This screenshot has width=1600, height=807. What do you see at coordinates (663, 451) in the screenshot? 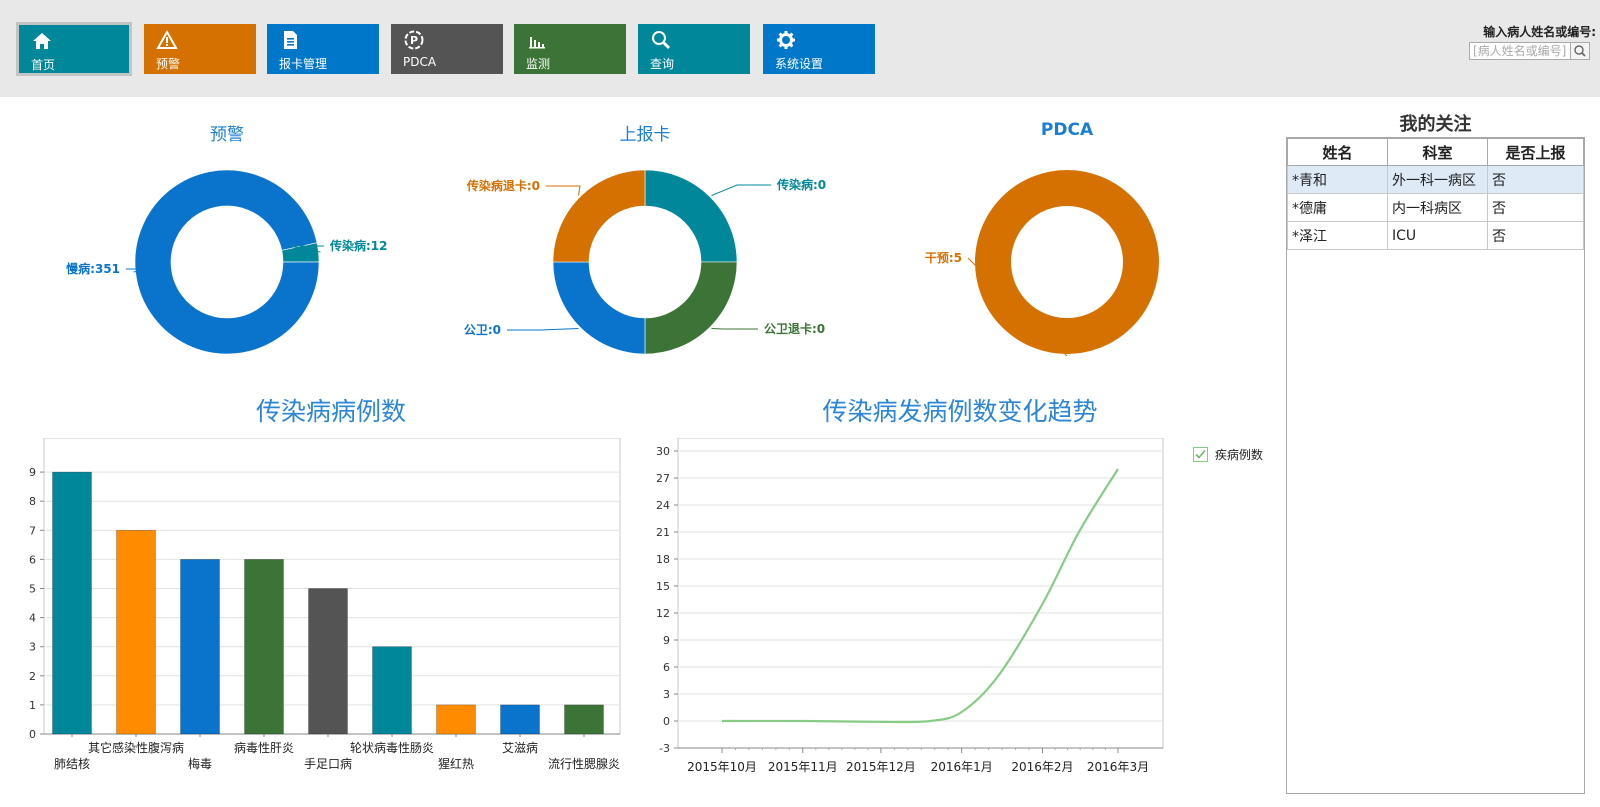
I see `line-y-tick-label: 30` at bounding box center [663, 451].